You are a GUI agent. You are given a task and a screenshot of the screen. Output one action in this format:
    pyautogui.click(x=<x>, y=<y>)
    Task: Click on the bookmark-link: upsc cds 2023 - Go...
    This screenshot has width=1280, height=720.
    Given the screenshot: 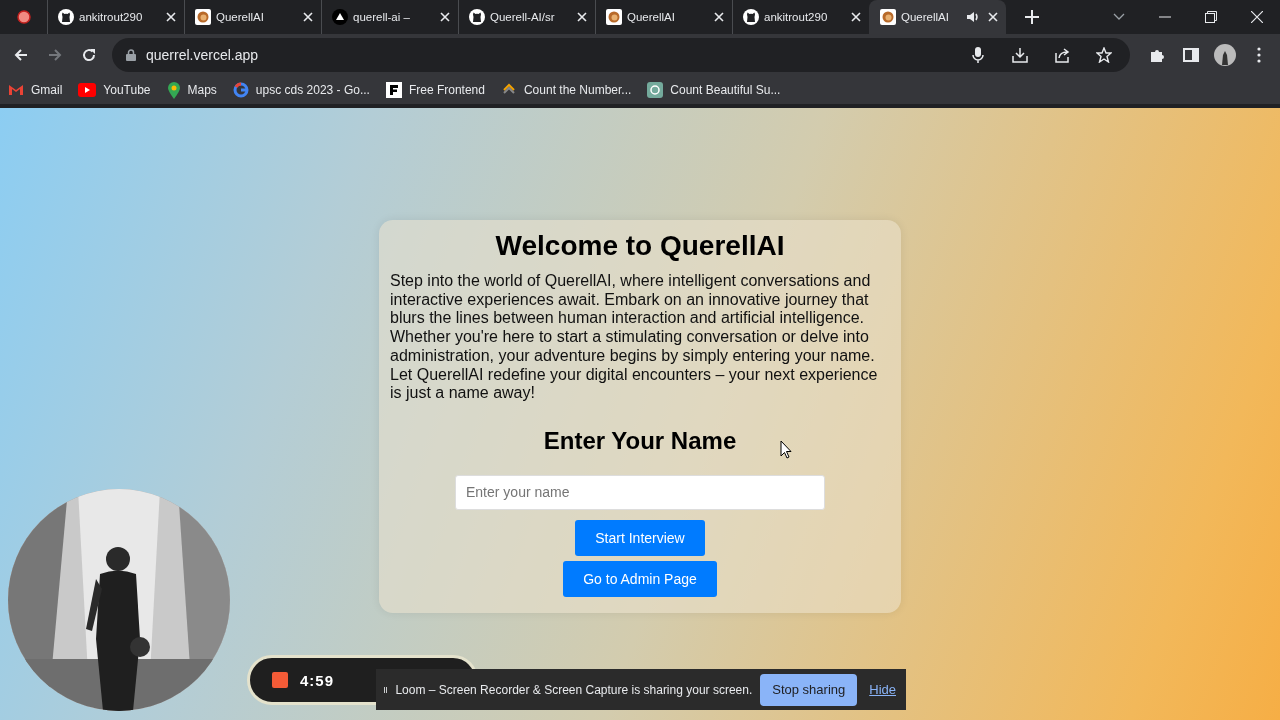 What is the action you would take?
    pyautogui.click(x=312, y=90)
    